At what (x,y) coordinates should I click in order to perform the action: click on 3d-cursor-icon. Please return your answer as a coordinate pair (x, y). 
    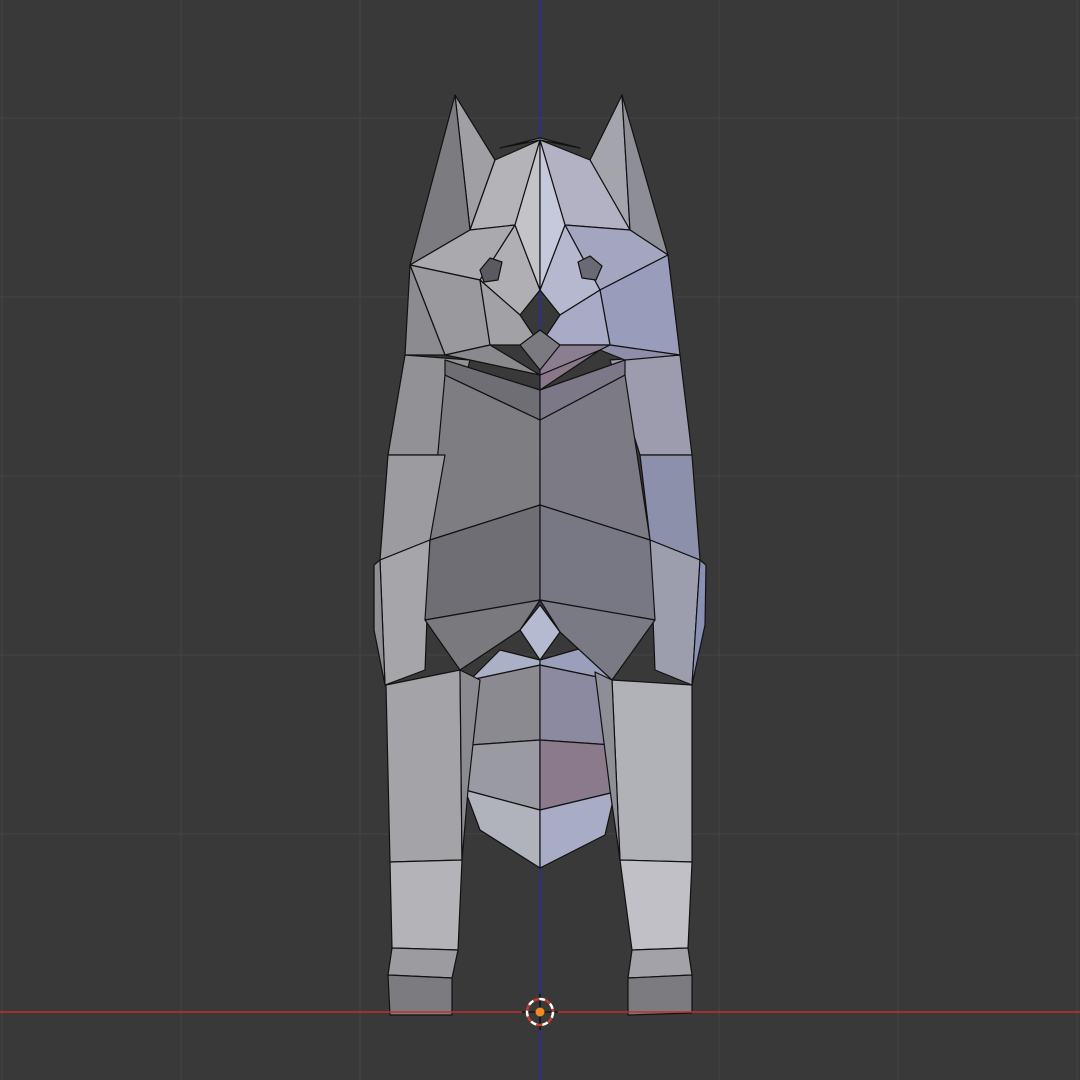
    Looking at the image, I should click on (540, 1012).